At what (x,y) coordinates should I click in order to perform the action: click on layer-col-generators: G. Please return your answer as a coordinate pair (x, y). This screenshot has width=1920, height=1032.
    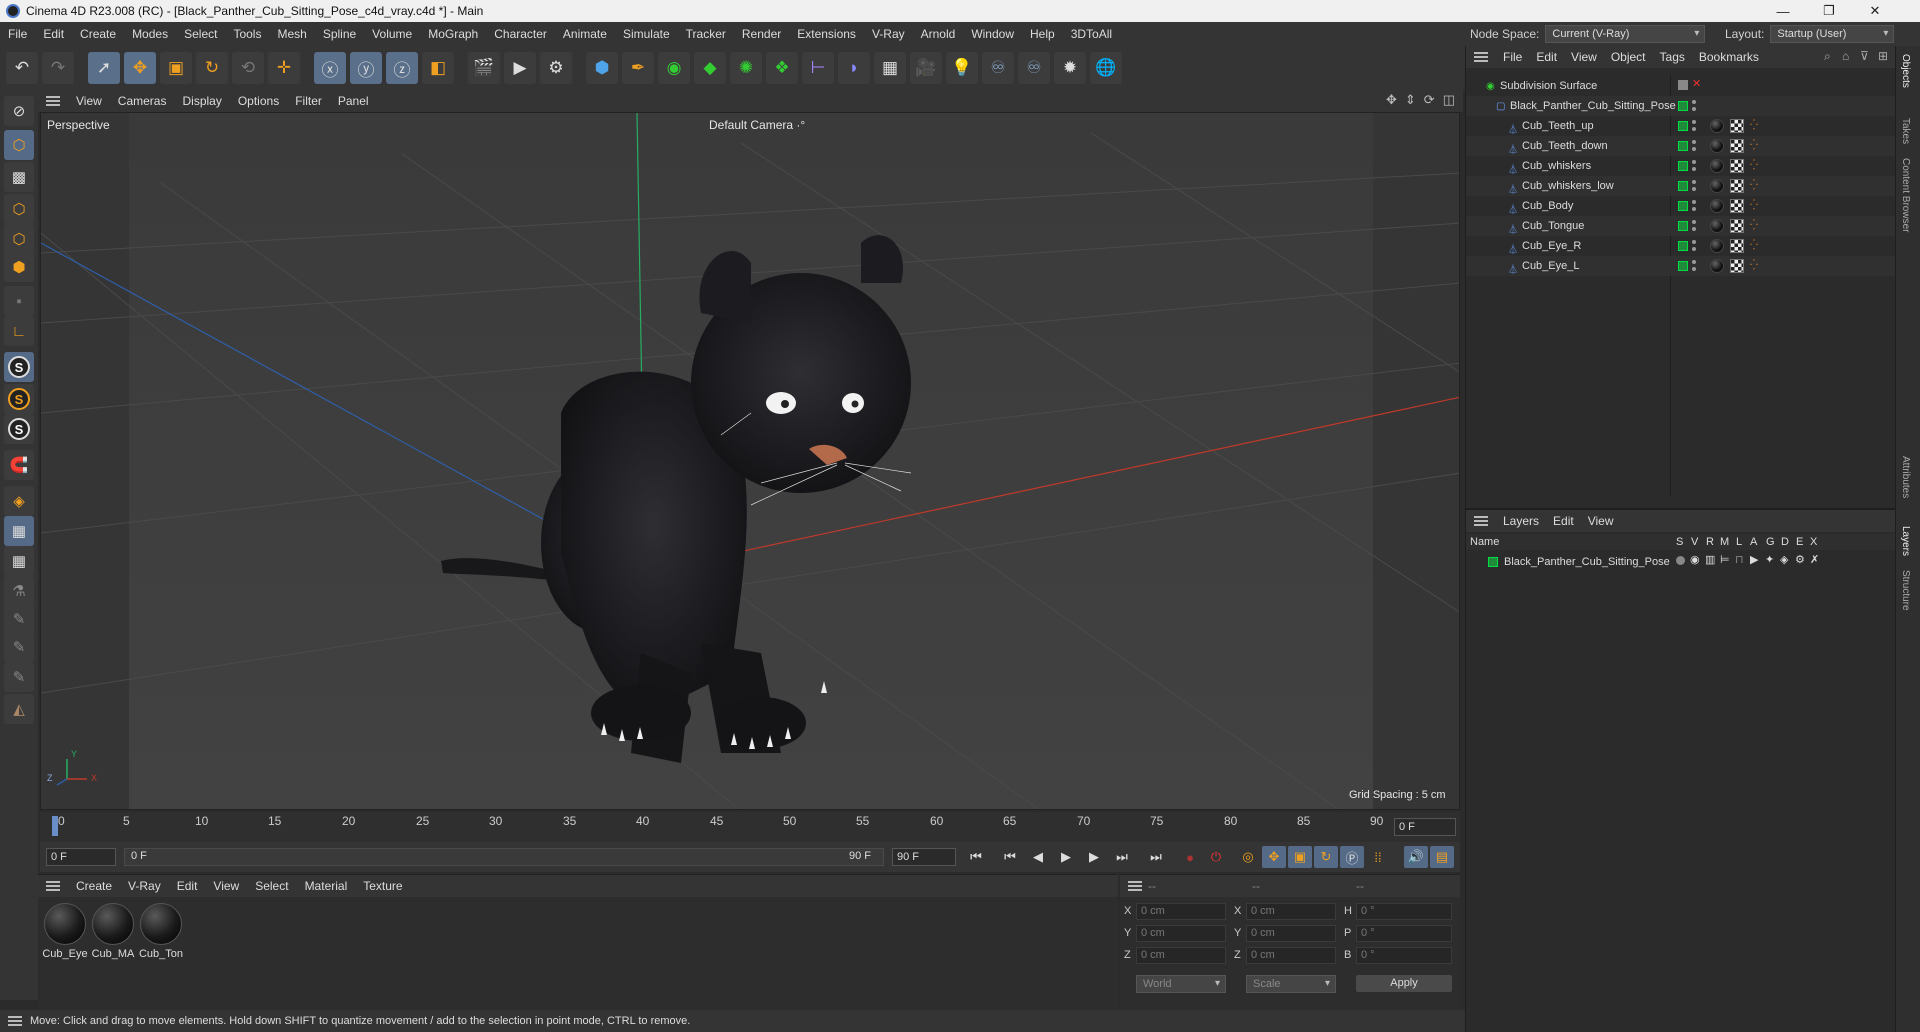
    Looking at the image, I should click on (1770, 542).